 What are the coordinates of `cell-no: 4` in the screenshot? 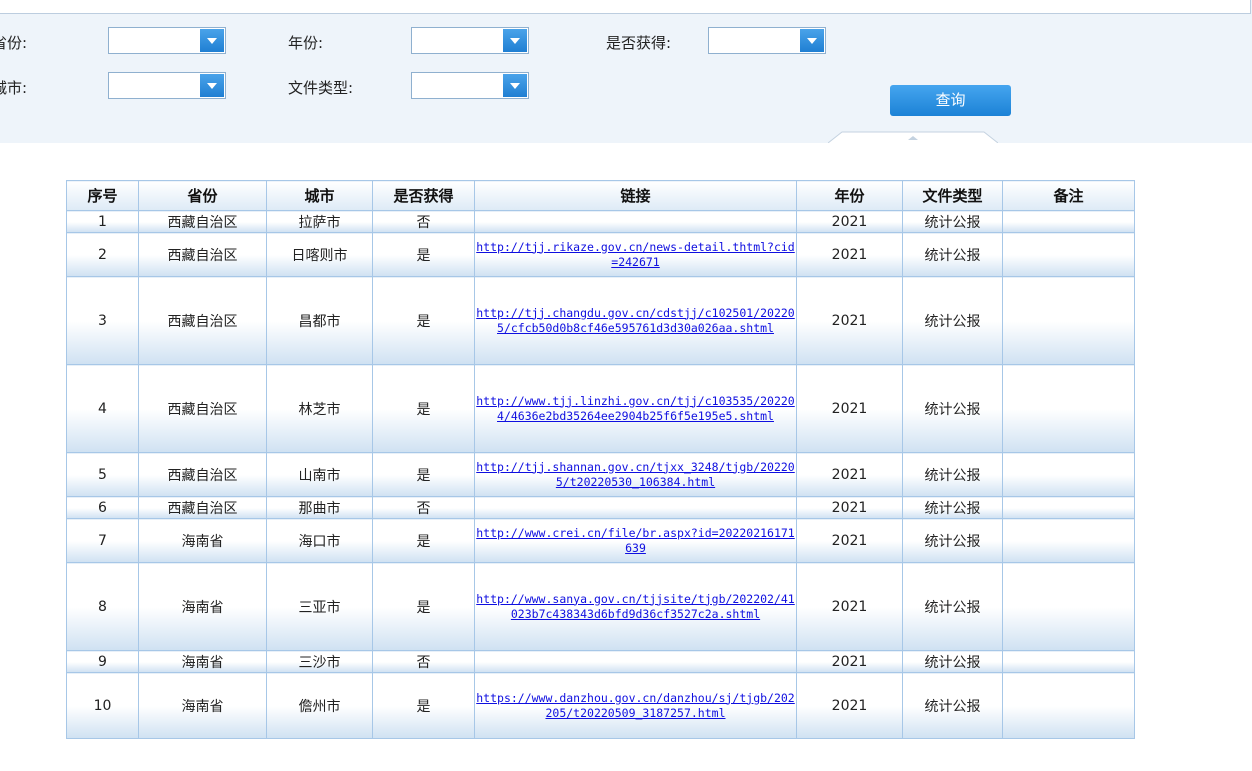 It's located at (102, 408).